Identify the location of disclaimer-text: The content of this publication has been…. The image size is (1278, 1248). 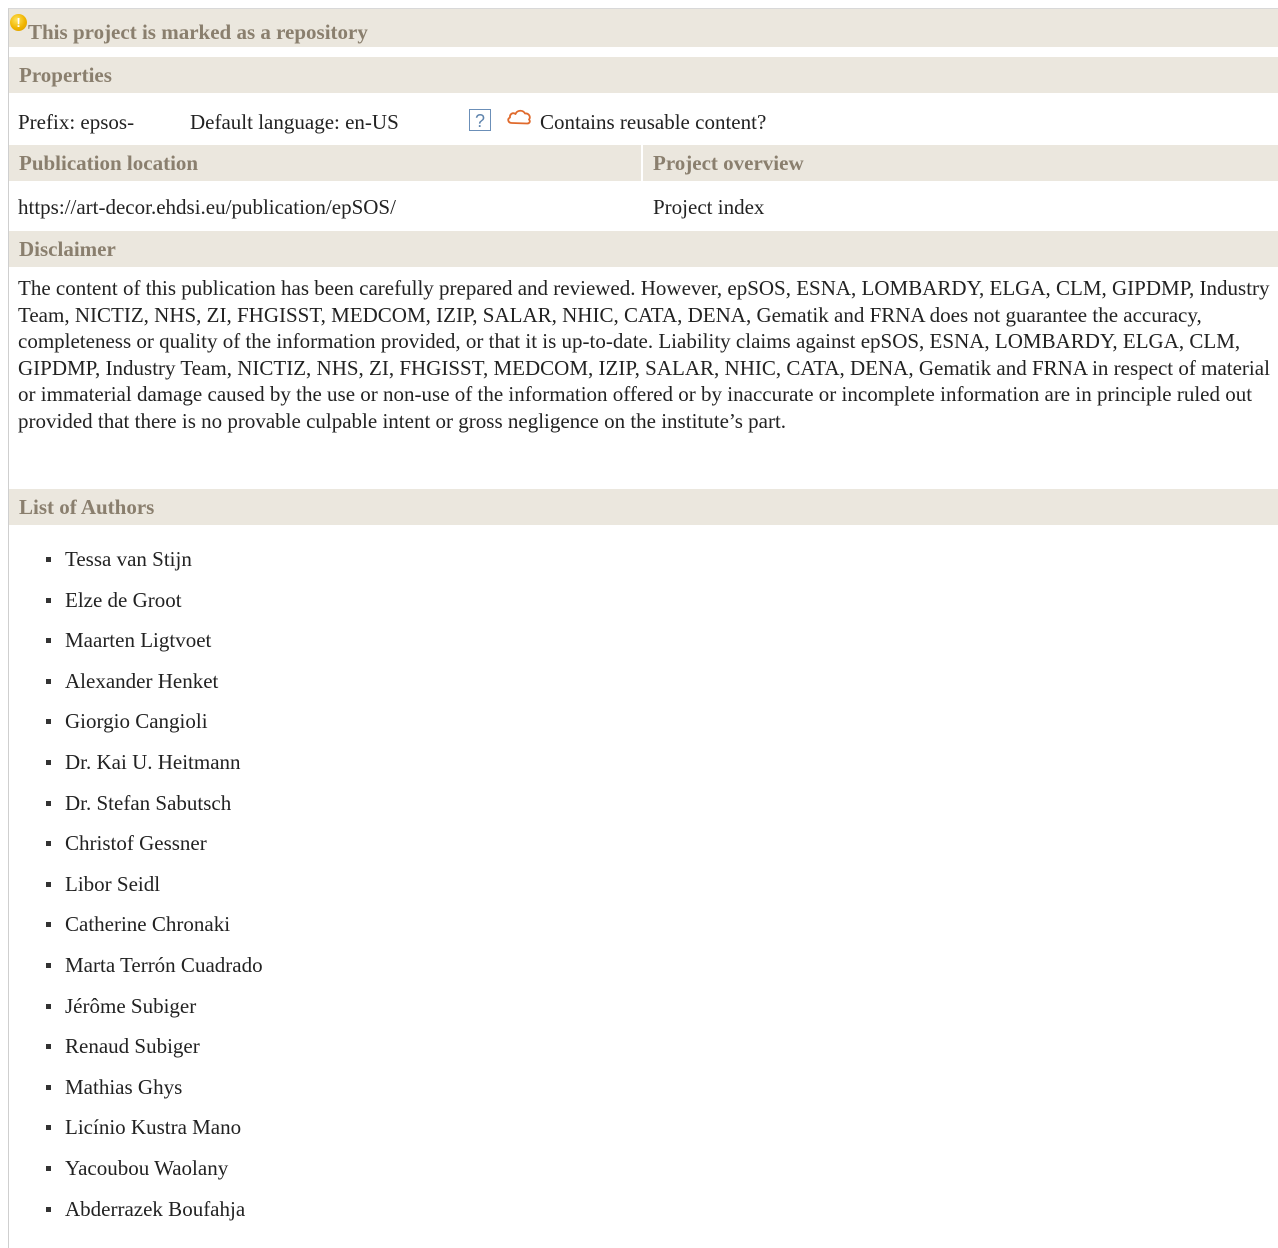
(644, 354).